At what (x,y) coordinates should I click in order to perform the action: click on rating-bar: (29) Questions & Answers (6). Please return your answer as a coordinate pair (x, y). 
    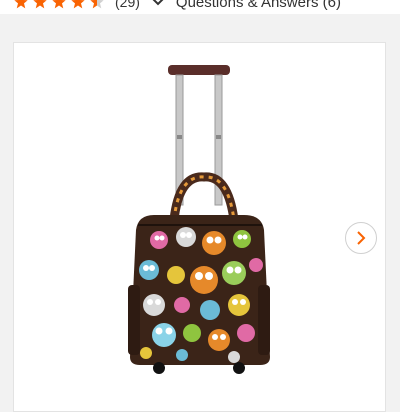
    Looking at the image, I should click on (200, 7).